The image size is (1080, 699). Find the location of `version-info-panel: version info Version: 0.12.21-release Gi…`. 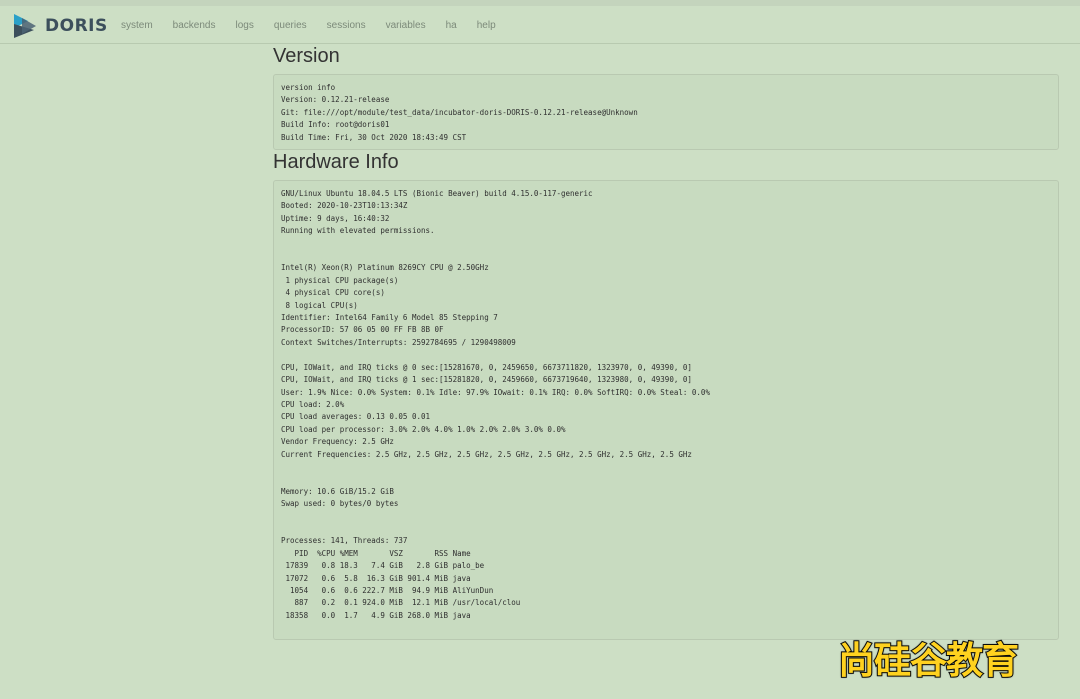

version-info-panel: version info Version: 0.12.21-release Gi… is located at coordinates (666, 112).